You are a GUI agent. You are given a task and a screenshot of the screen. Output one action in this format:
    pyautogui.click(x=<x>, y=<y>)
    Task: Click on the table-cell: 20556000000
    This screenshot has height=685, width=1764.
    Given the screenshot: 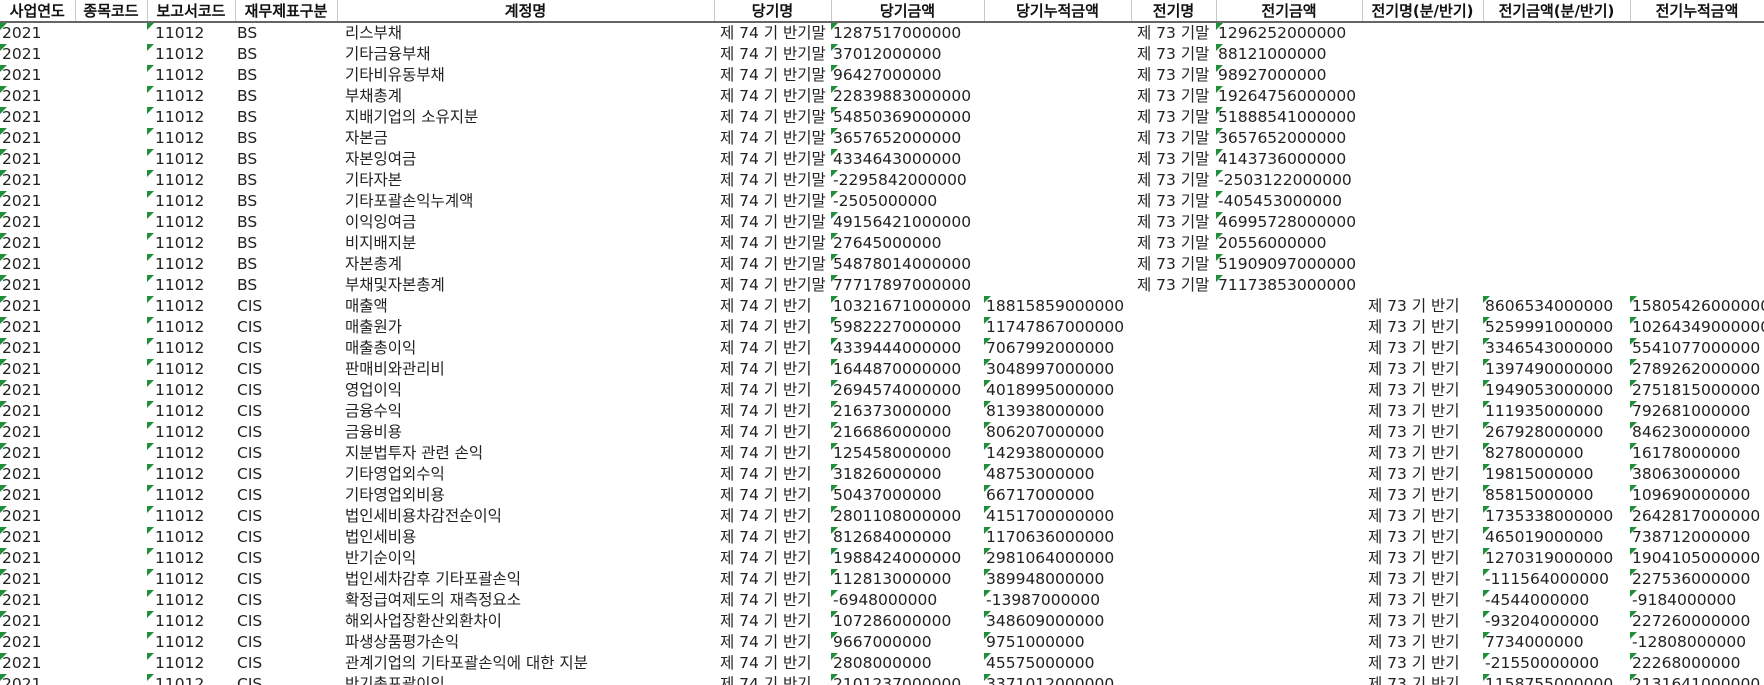 What is the action you would take?
    pyautogui.click(x=1289, y=243)
    